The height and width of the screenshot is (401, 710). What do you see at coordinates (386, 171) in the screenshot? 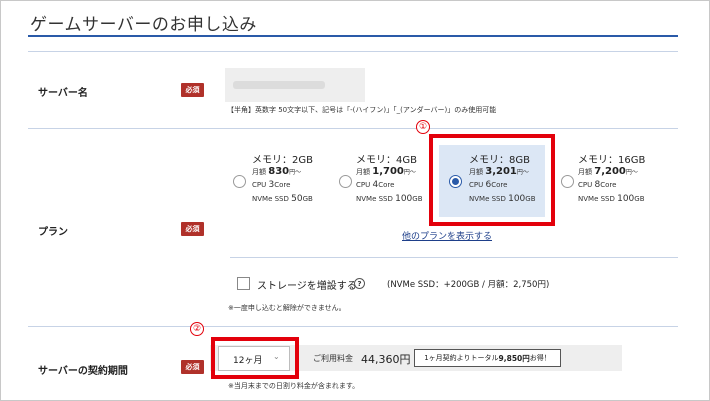
I see `plan-price: 月額 1,700円〜` at bounding box center [386, 171].